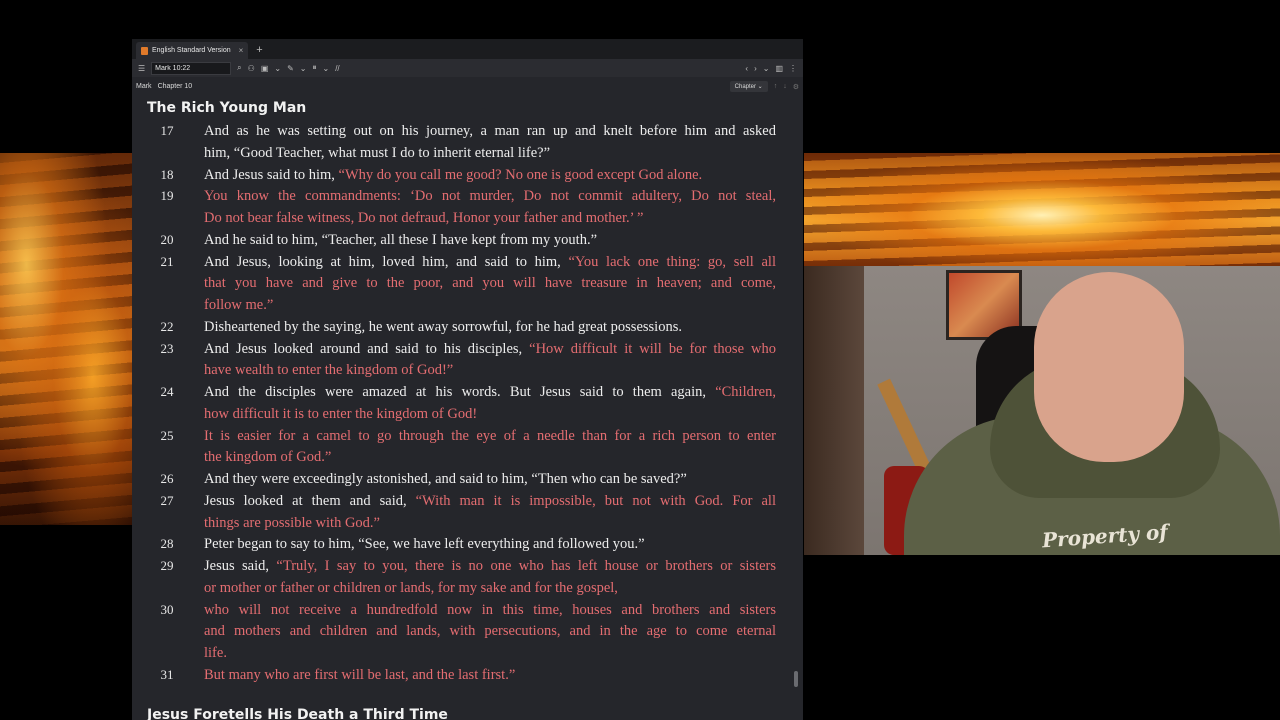 This screenshot has height=720, width=1280. Describe the element at coordinates (191, 68) in the screenshot. I see `reference-input` at that location.